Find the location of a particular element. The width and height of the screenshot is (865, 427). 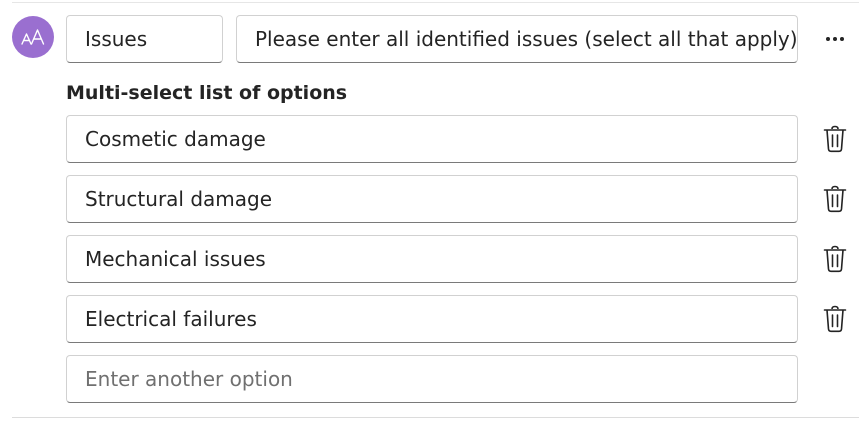

more-options-button is located at coordinates (835, 39).